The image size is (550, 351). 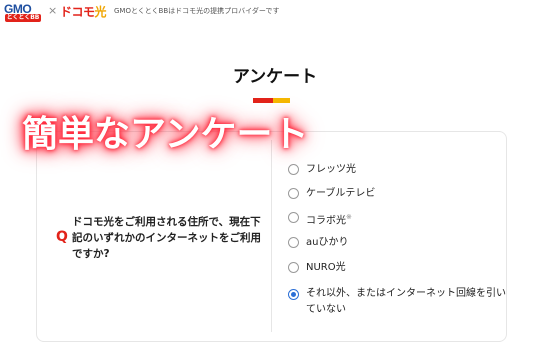 I want to click on option-flets-hikari: フレッツ光, so click(x=322, y=169).